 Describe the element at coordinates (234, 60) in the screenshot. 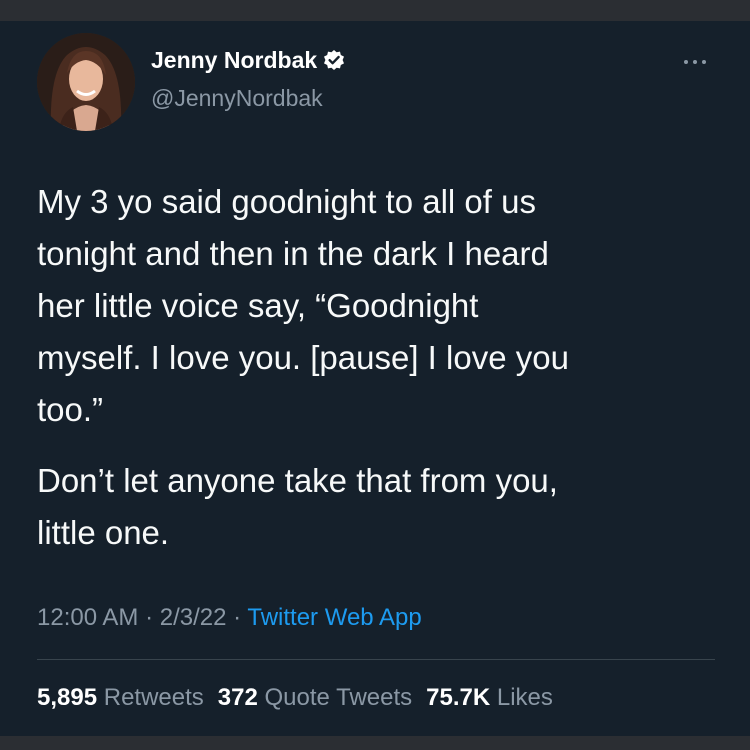

I see `display-name: Jenny Nordbak` at that location.